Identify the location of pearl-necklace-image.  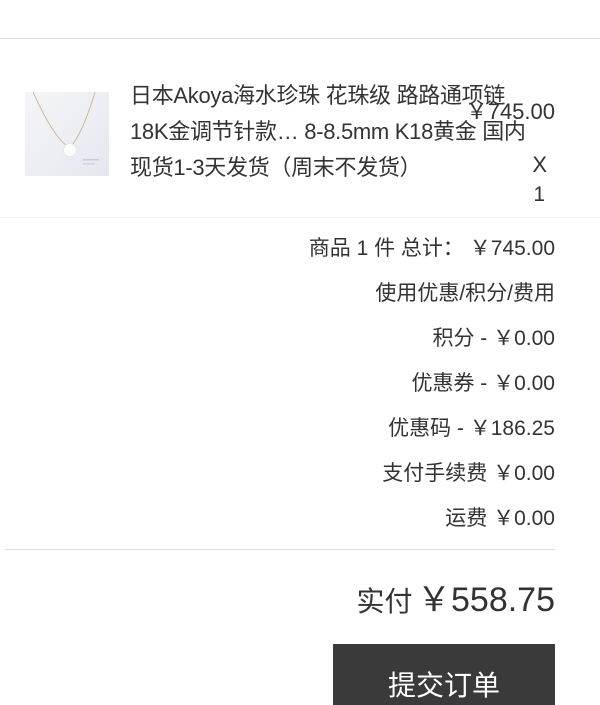
(67, 134).